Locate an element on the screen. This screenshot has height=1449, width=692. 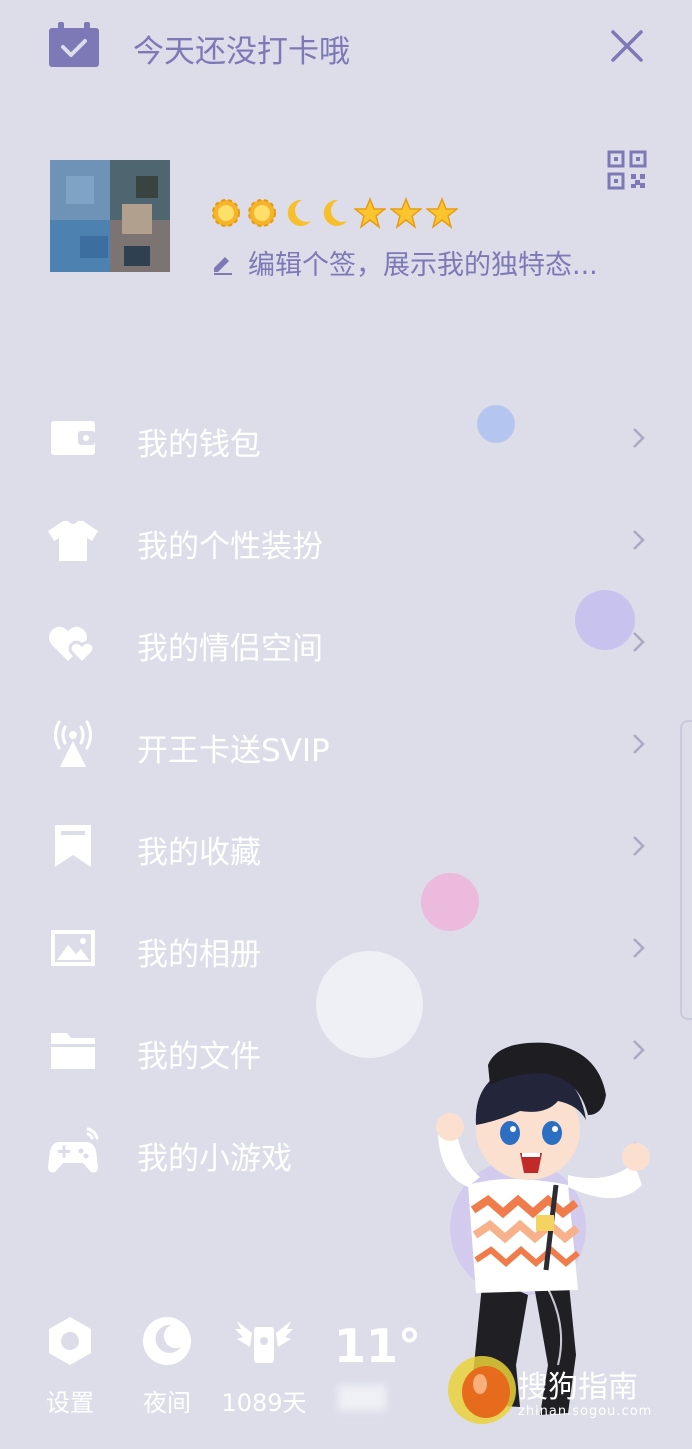
hearts-icon is located at coordinates (72, 646).